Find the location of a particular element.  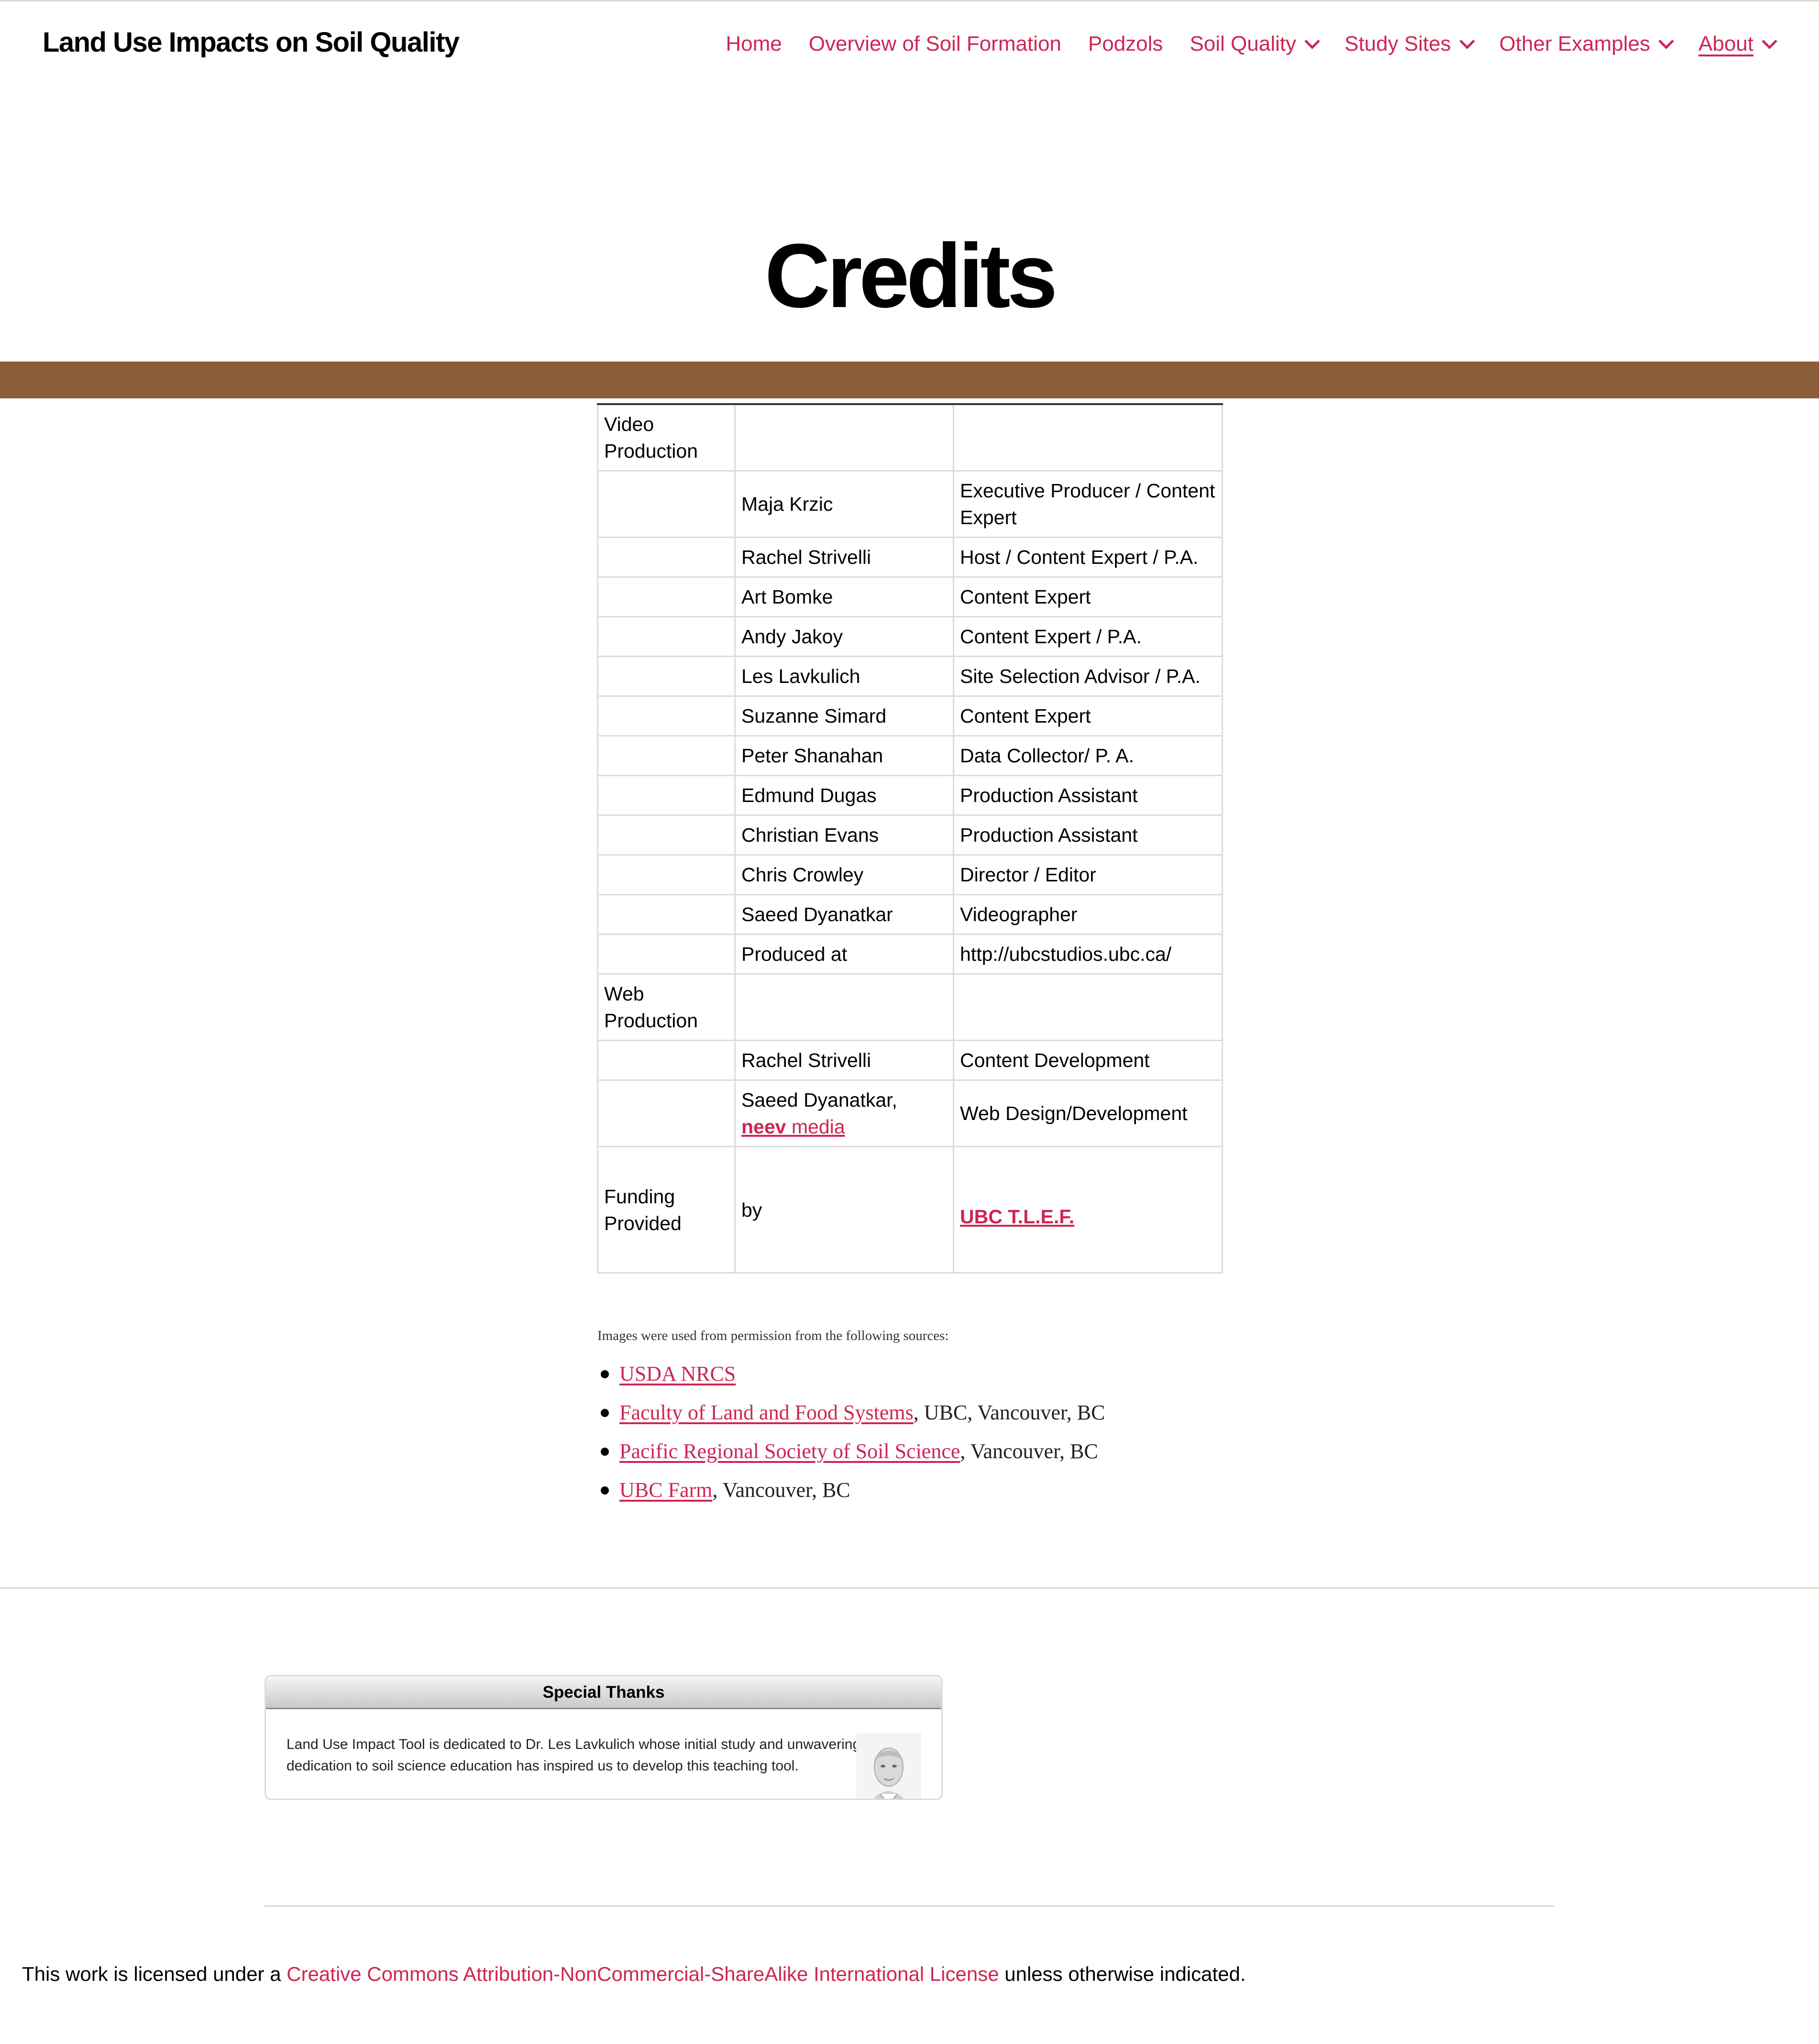

ubc-tlef-link: UBC T.L.E.F. is located at coordinates (1017, 1217).